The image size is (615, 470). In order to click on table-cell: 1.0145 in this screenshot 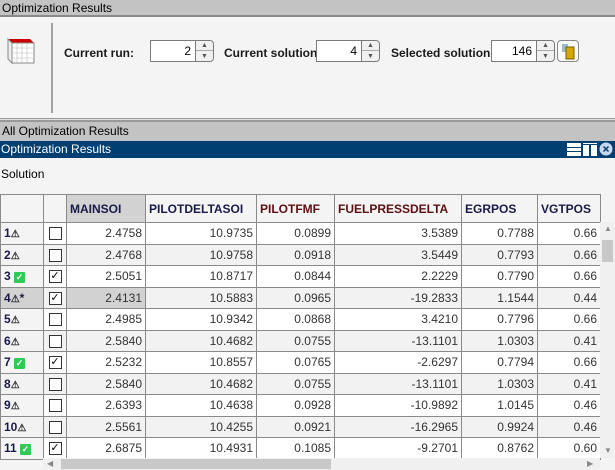, I will do `click(499, 405)`.